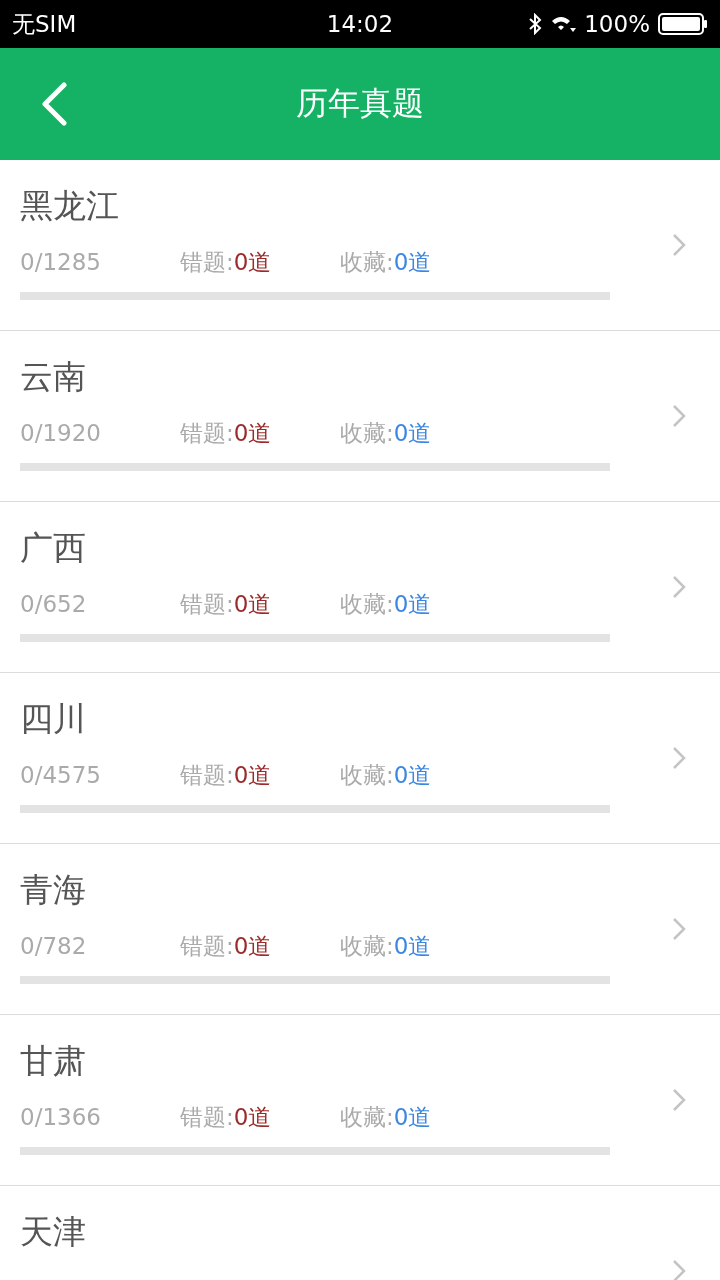  I want to click on battery-icon, so click(683, 24).